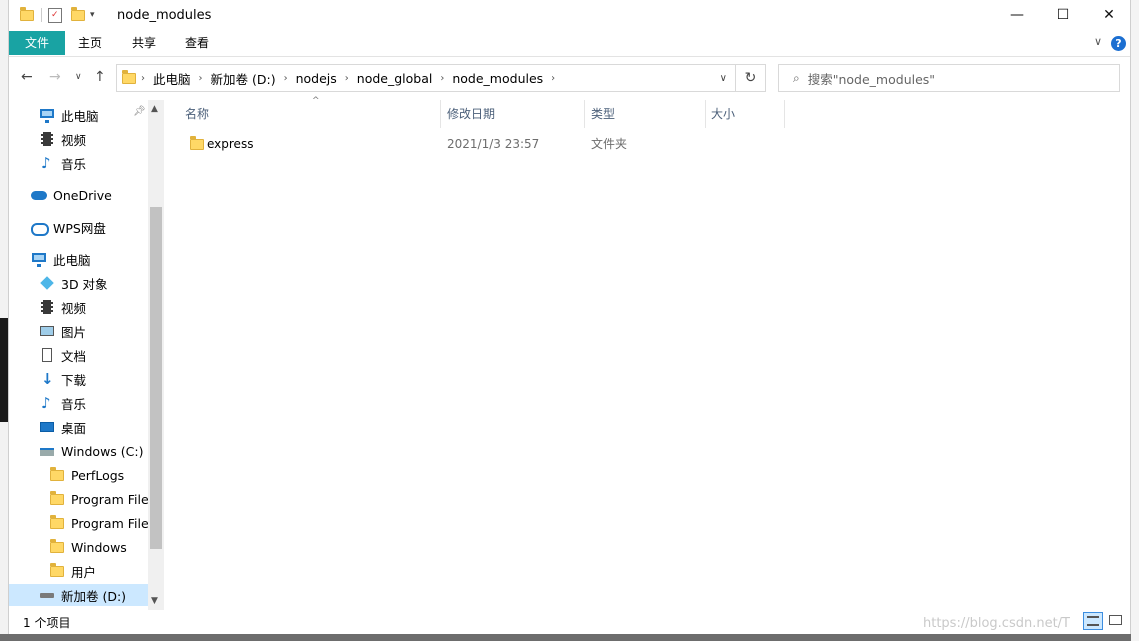  Describe the element at coordinates (74, 404) in the screenshot. I see `sidebar-item-label: 音乐` at that location.